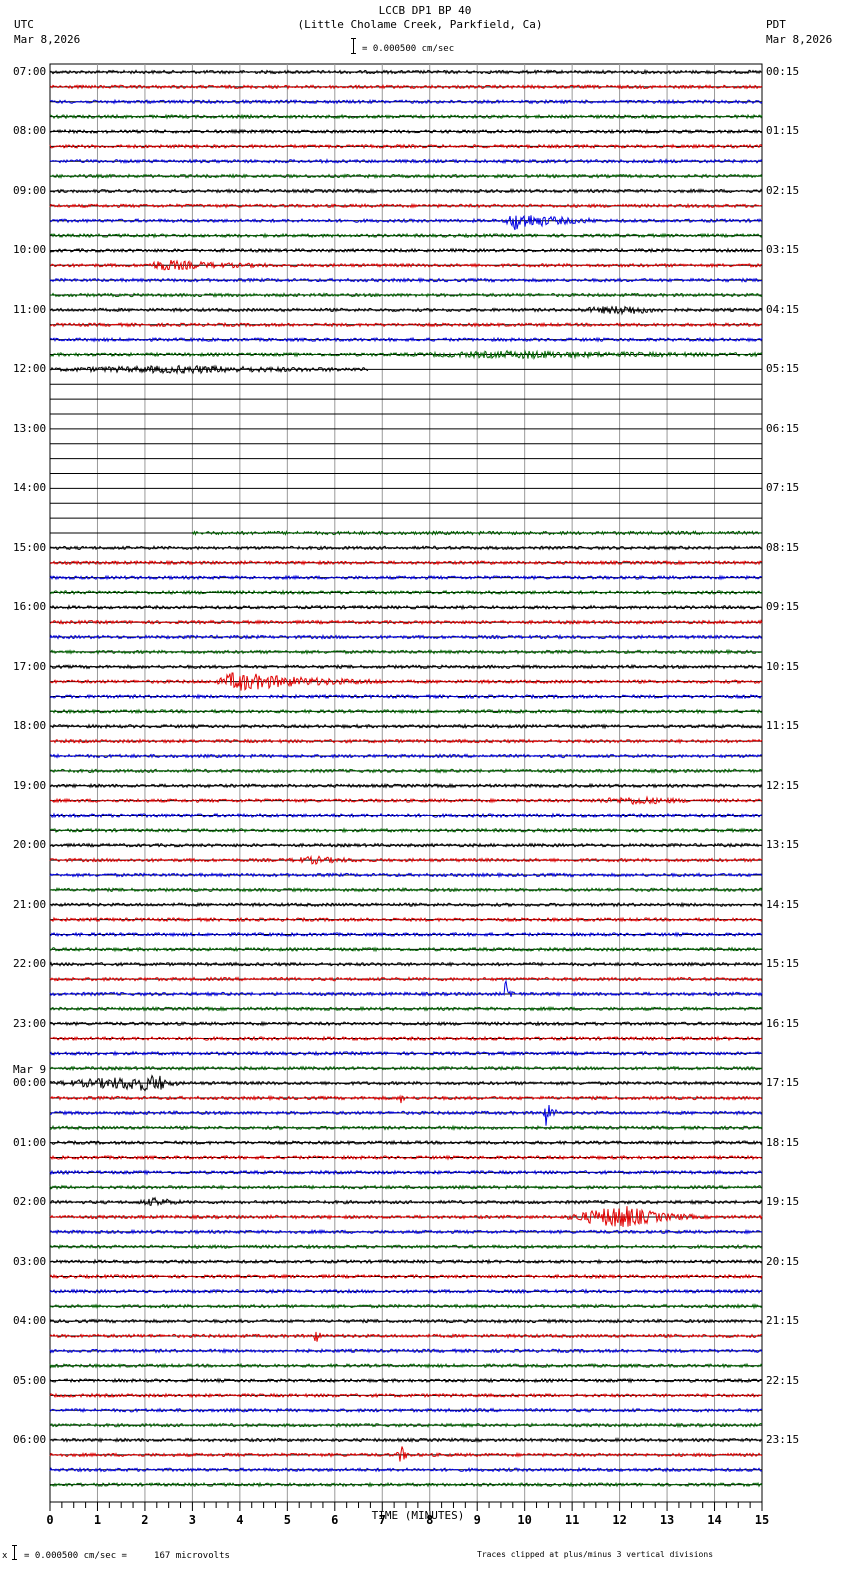 The image size is (850, 1584). Describe the element at coordinates (783, 1261) in the screenshot. I see `pdt-hour-label: 20:15` at that location.